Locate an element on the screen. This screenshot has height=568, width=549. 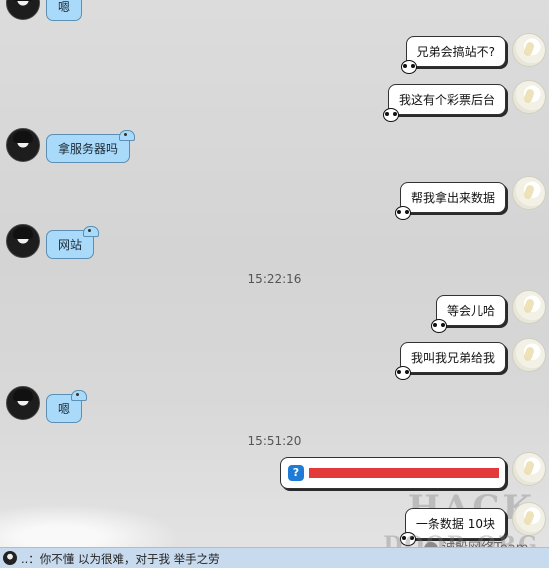
message-row: 我这有个彩票后台 is located at coordinates (274, 101).